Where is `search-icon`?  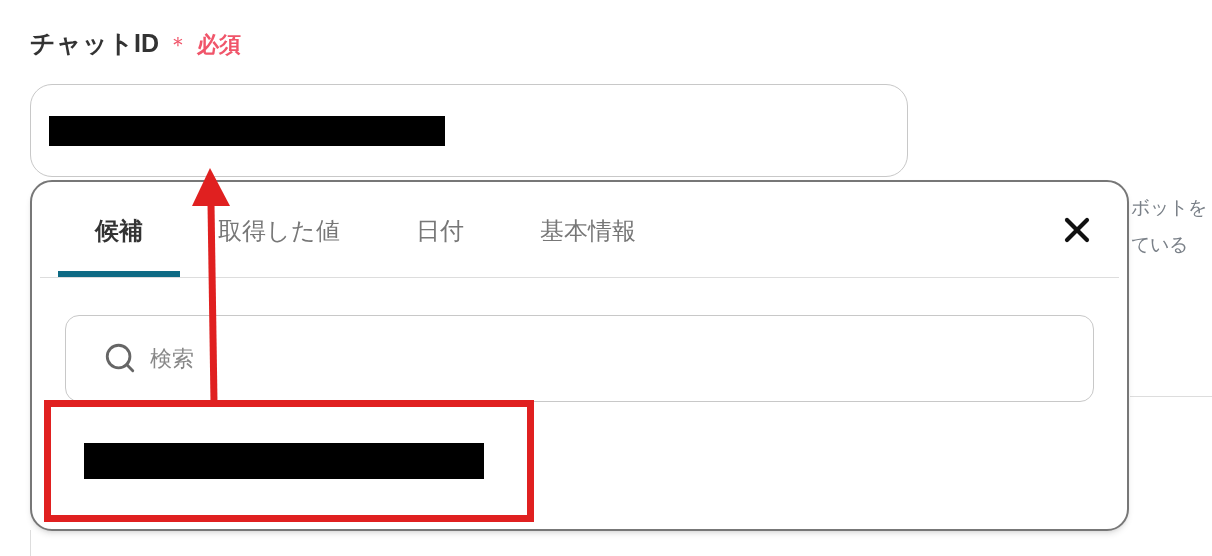 search-icon is located at coordinates (120, 358).